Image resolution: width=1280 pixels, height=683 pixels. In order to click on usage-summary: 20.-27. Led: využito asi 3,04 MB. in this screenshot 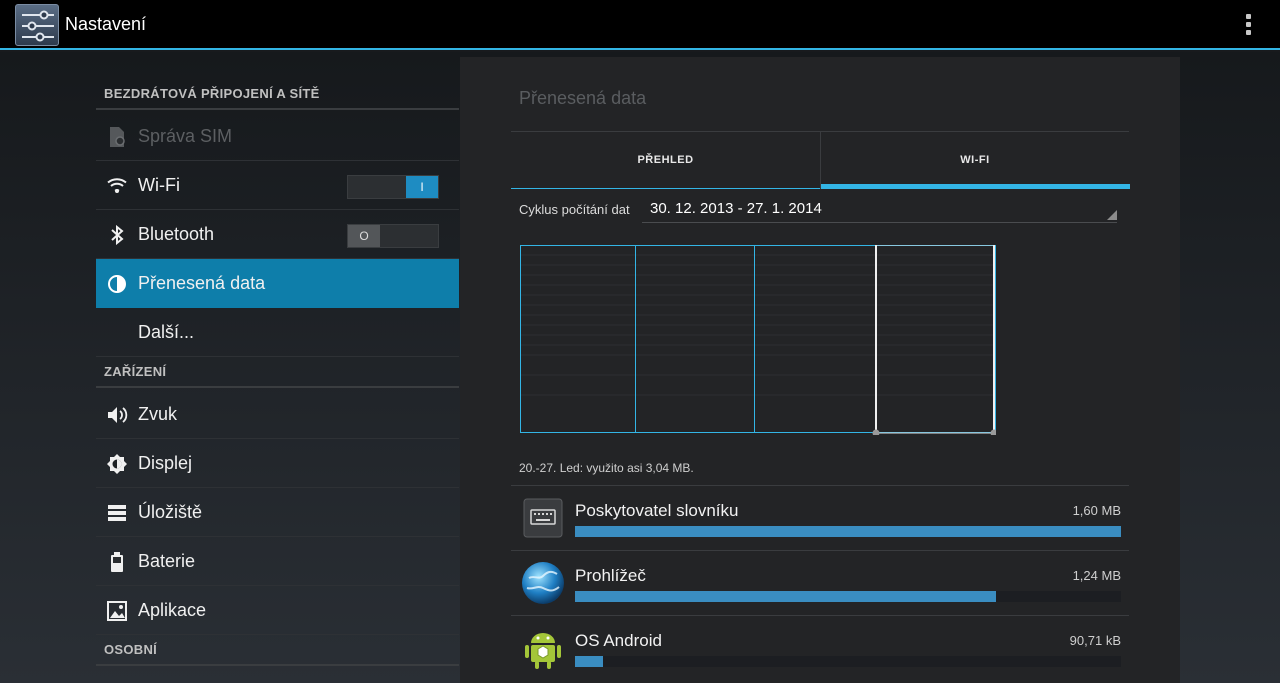, I will do `click(606, 468)`.